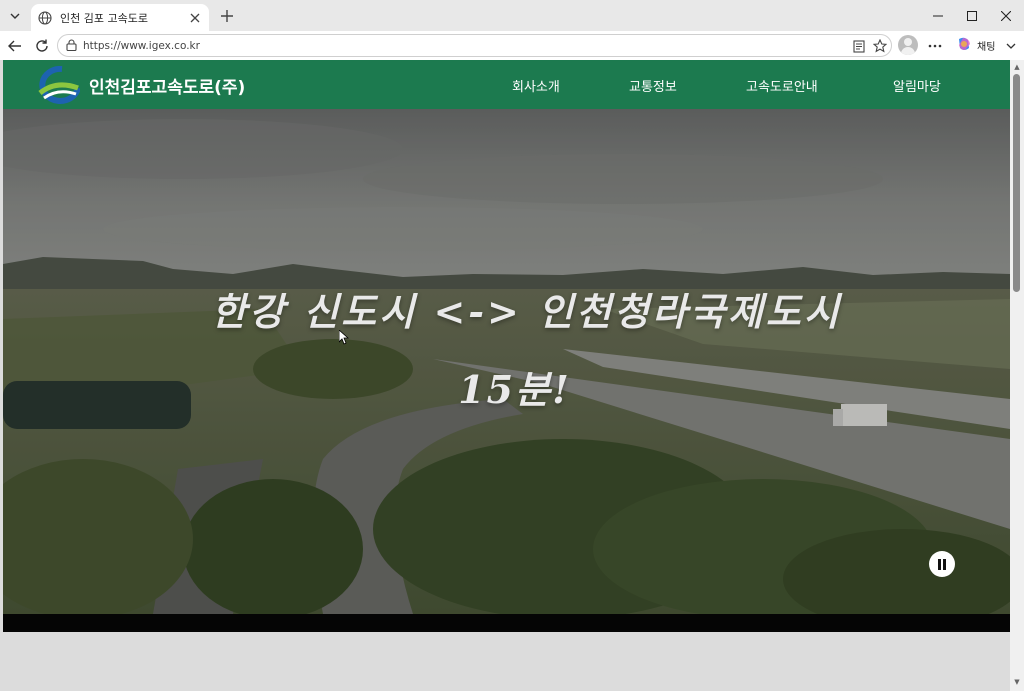  Describe the element at coordinates (536, 85) in the screenshot. I see `nav-item-company: 회사소개` at that location.